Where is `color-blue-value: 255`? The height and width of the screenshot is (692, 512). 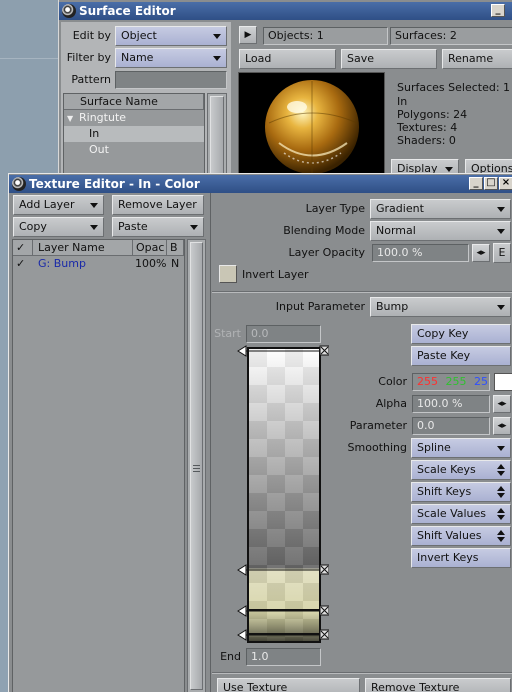
color-blue-value: 255 is located at coordinates (481, 381).